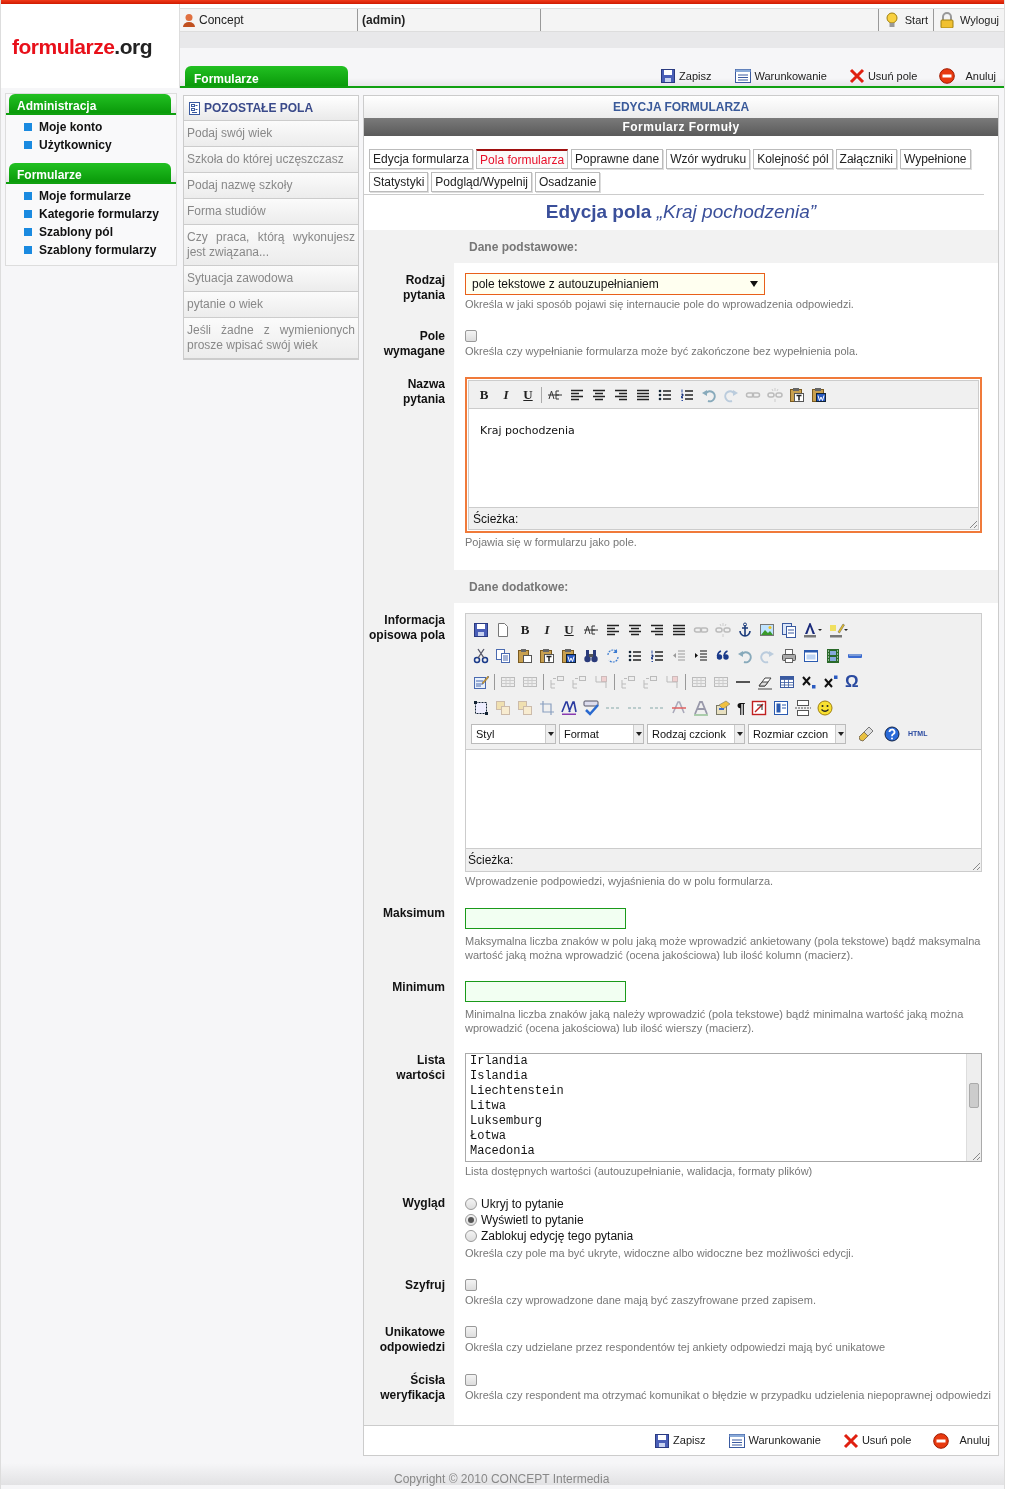 This screenshot has height=1489, width=1009. I want to click on list-value: Macedonia, so click(502, 1151).